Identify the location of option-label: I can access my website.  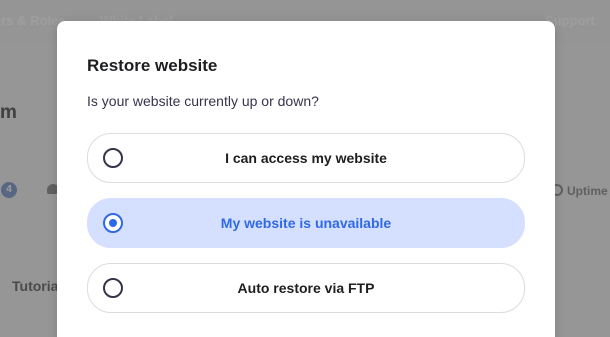
(306, 158).